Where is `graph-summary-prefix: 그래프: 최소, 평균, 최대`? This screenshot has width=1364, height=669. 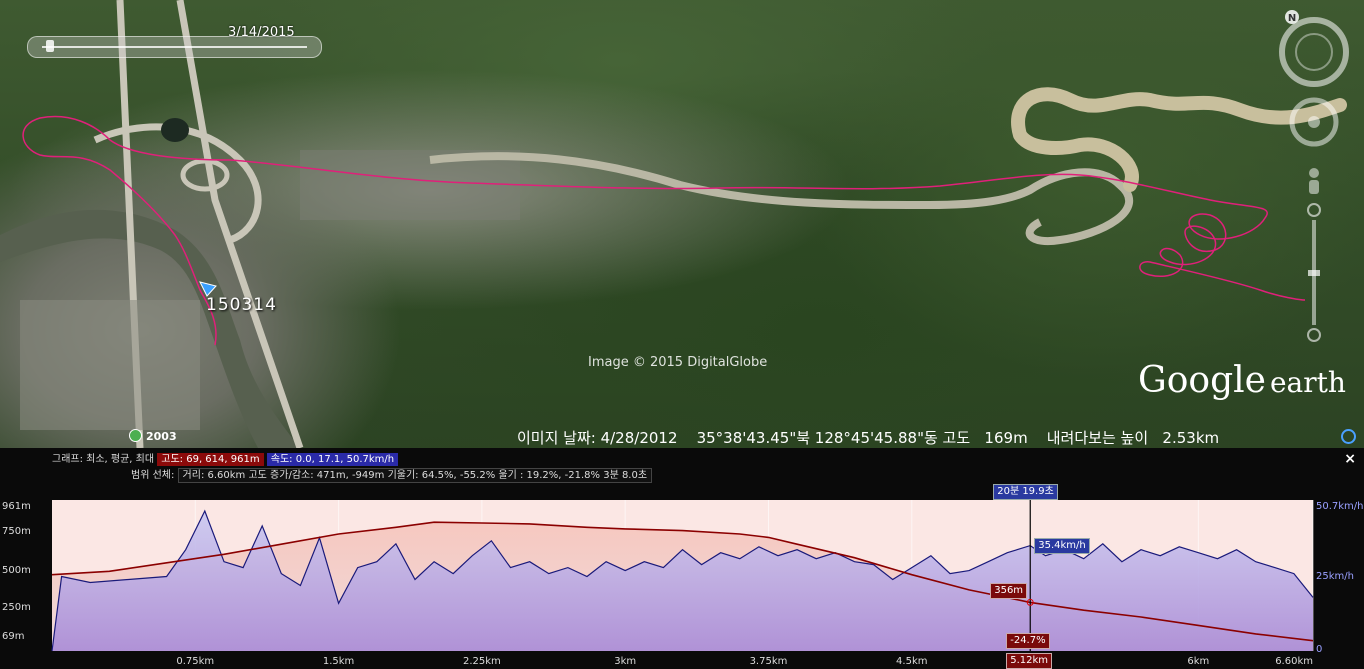 graph-summary-prefix: 그래프: 최소, 평균, 최대 is located at coordinates (103, 459).